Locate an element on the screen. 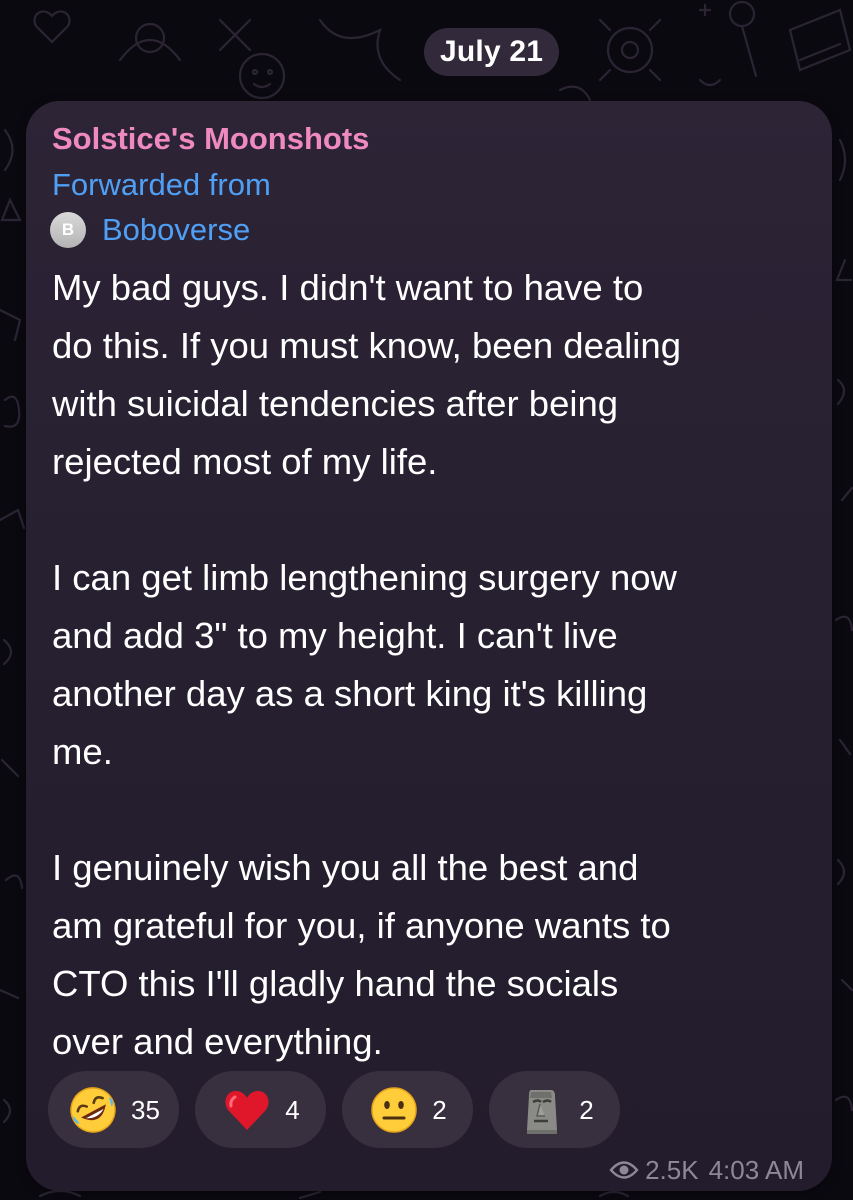 This screenshot has height=1200, width=853. reaction-count: 4 is located at coordinates (292, 1109).